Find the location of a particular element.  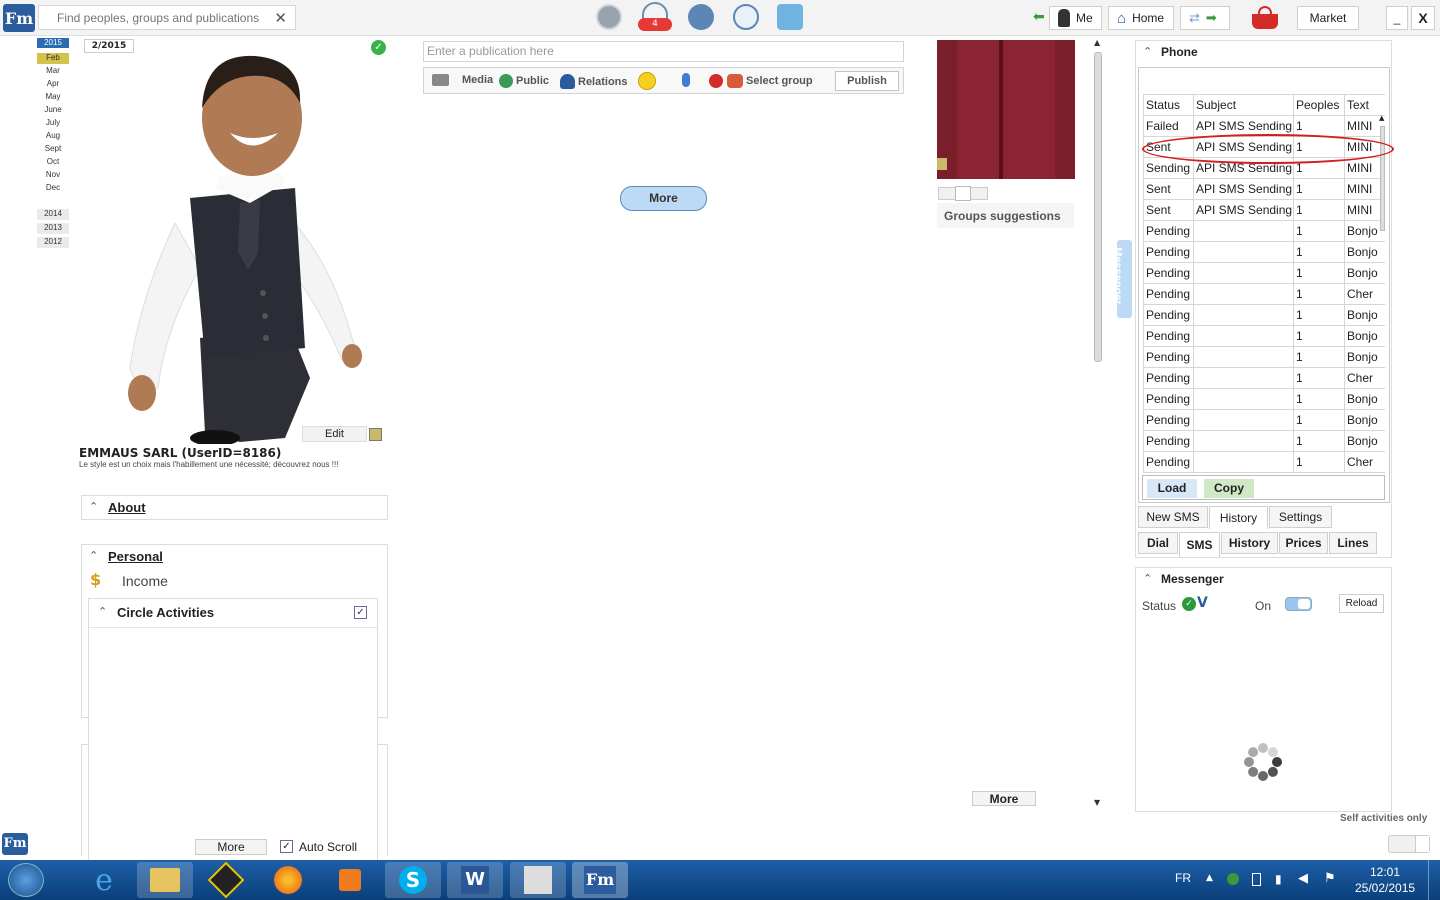

column-header: Peoples is located at coordinates (1319, 105).